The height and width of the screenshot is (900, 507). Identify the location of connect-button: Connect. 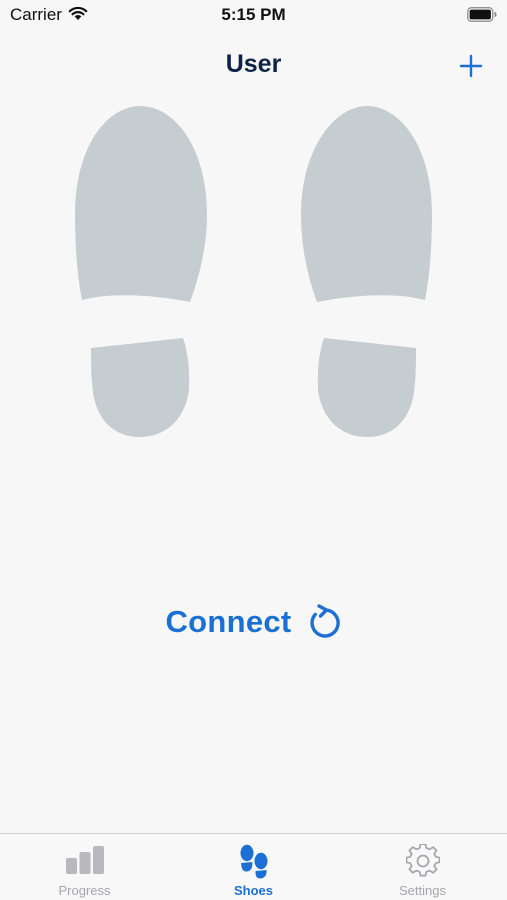
(253, 622).